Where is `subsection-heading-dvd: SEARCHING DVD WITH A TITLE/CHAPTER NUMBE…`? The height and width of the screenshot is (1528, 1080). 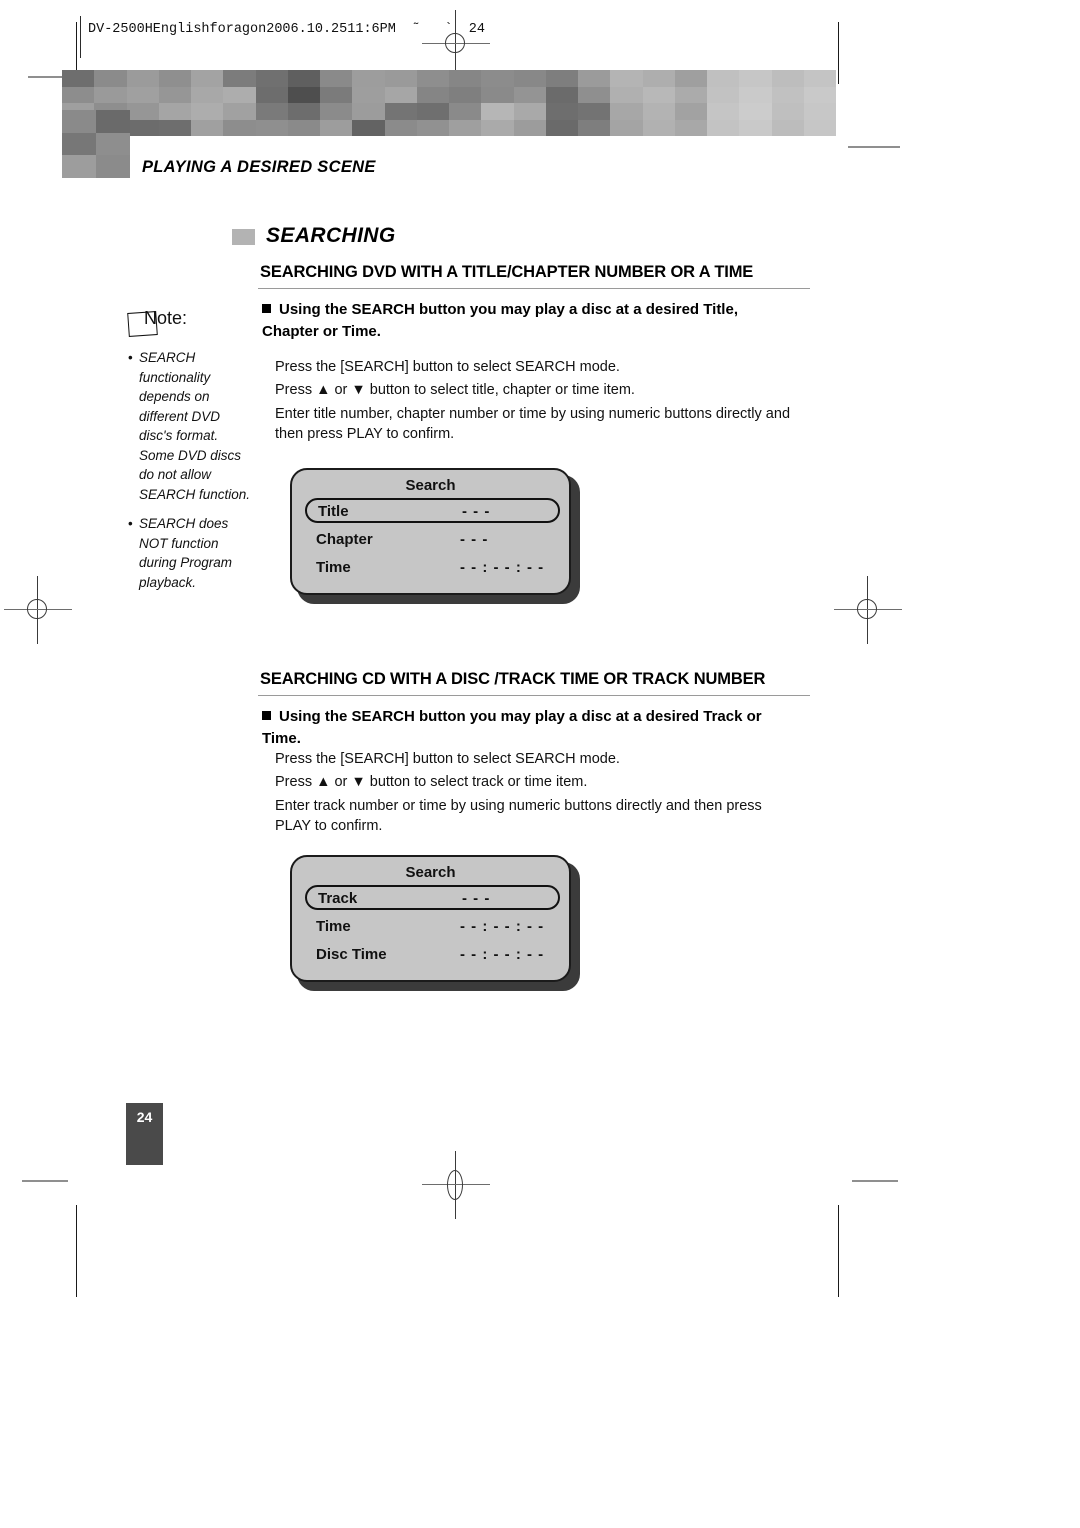
subsection-heading-dvd: SEARCHING DVD WITH A TITLE/CHAPTER NUMBE… is located at coordinates (507, 272).